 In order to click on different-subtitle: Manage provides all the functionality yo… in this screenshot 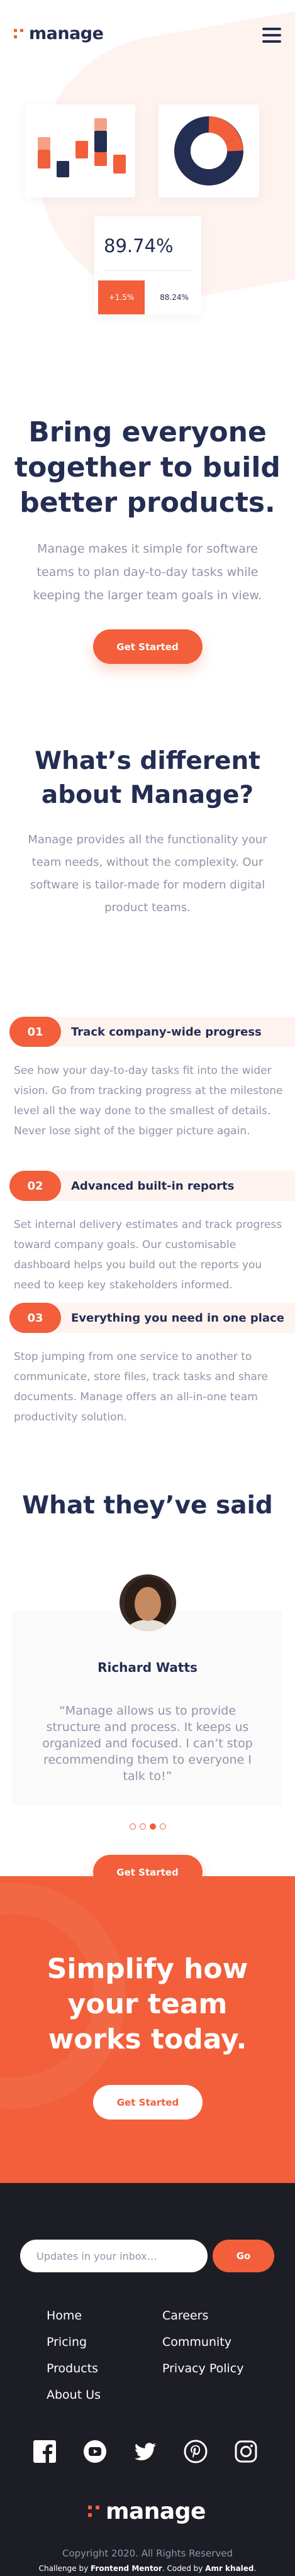, I will do `click(147, 873)`.